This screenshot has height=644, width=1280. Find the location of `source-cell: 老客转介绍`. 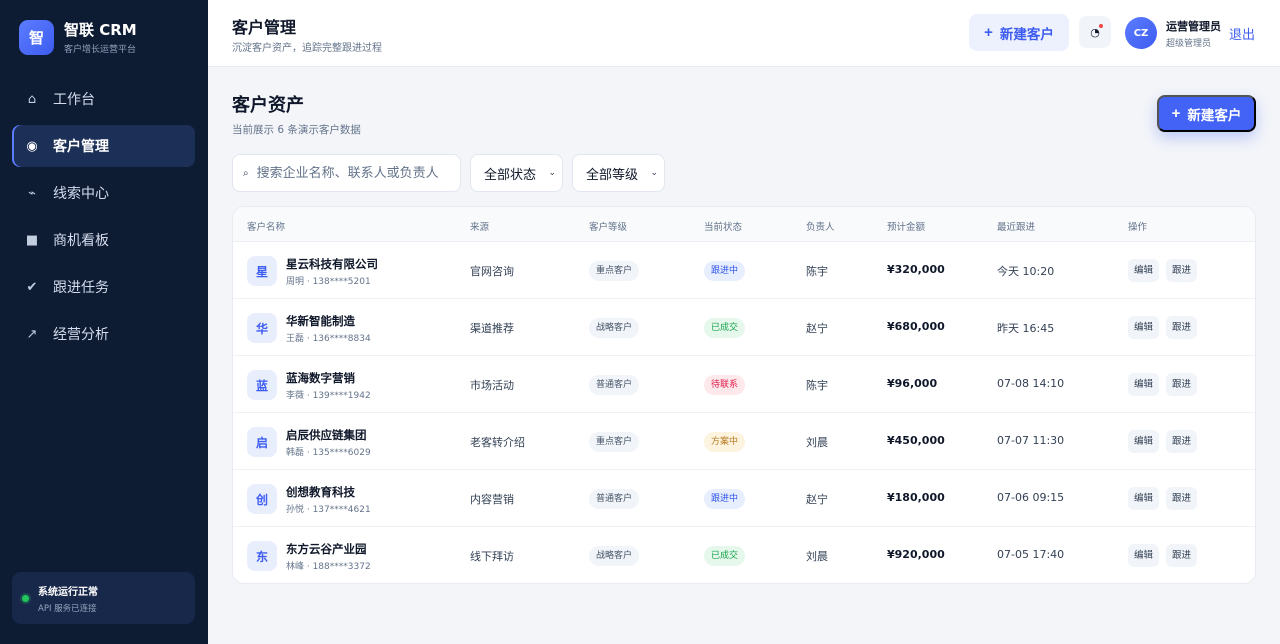

source-cell: 老客转介绍 is located at coordinates (497, 442).